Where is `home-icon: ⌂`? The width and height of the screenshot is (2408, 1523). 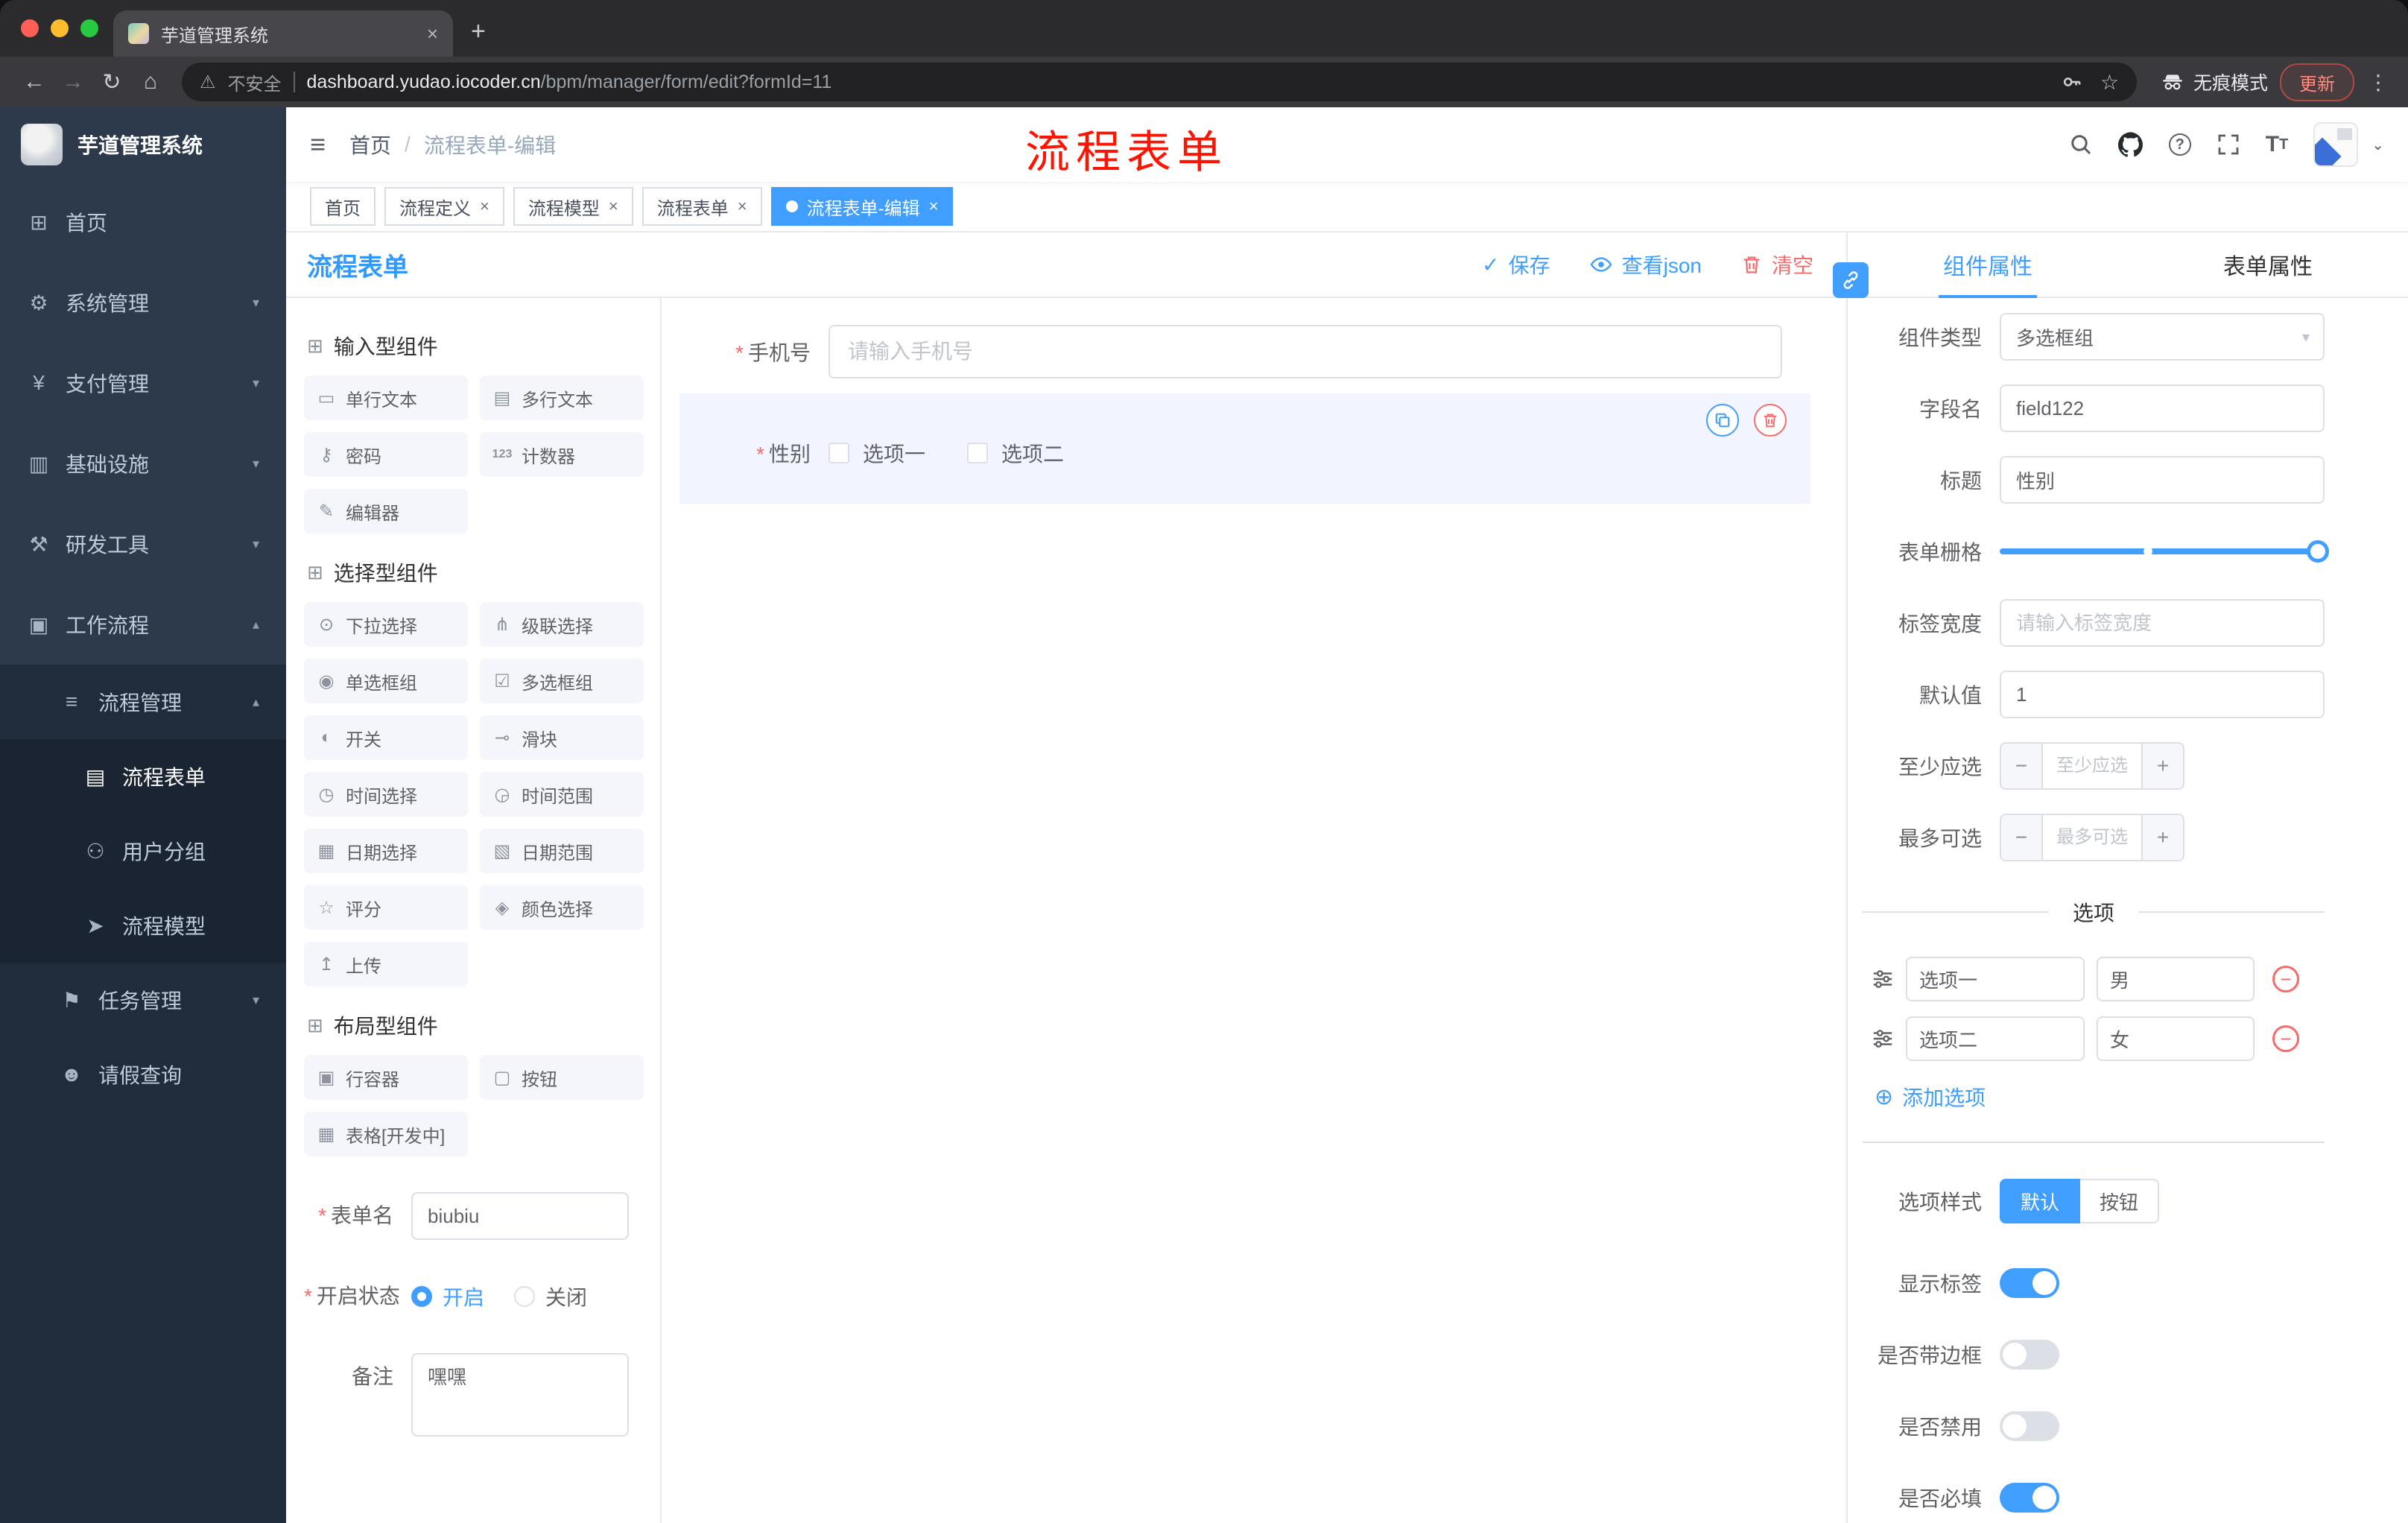 home-icon: ⌂ is located at coordinates (150, 82).